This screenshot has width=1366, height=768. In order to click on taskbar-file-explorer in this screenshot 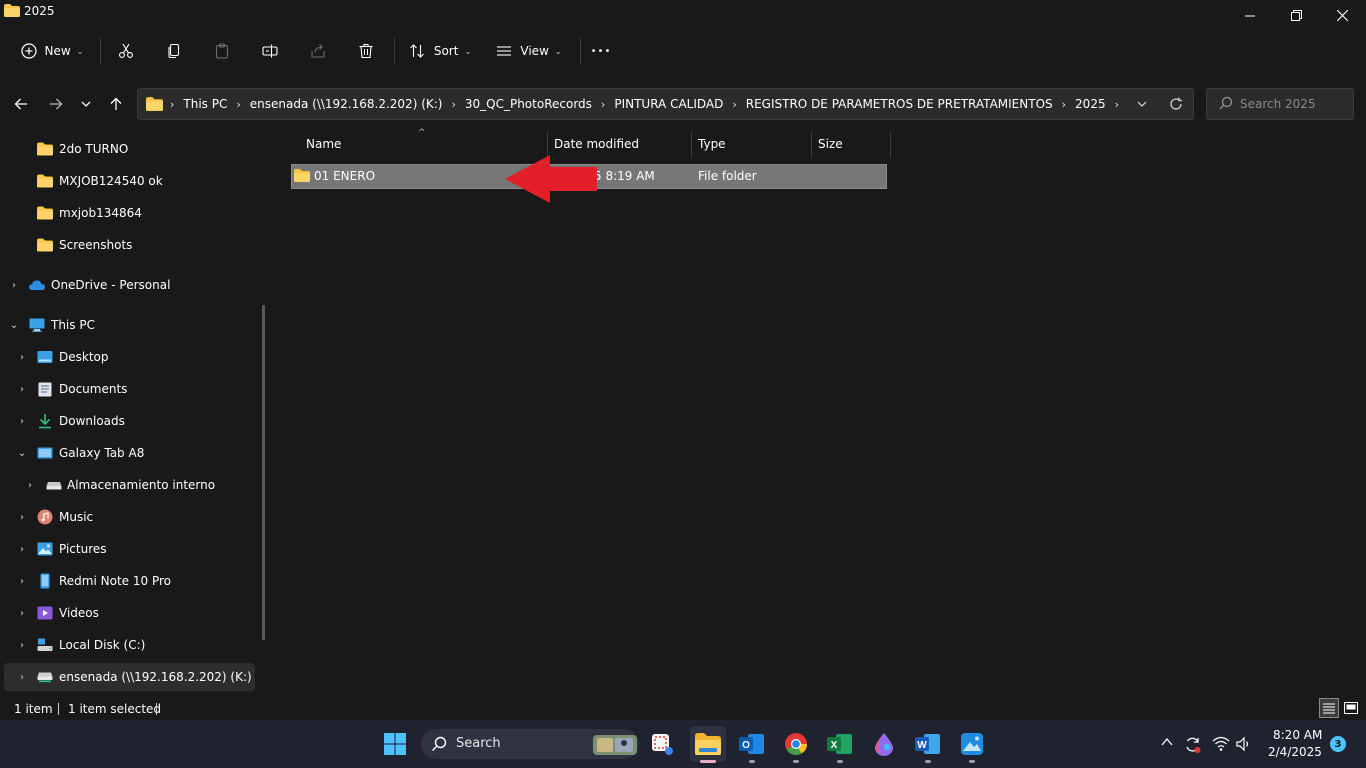, I will do `click(708, 744)`.